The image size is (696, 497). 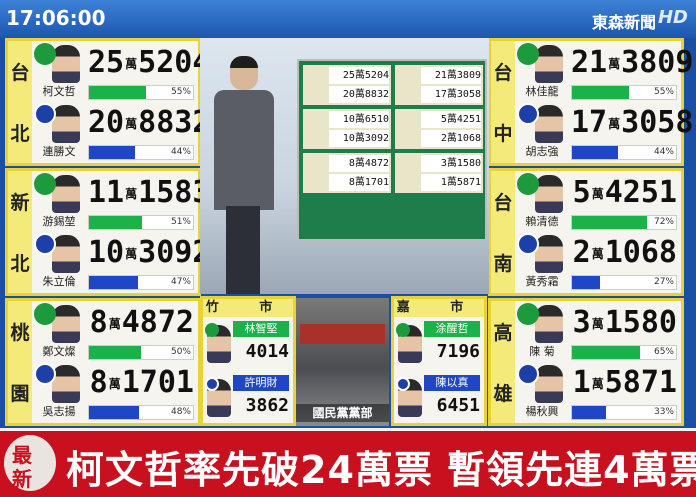 What do you see at coordinates (122, 263) in the screenshot?
I see `candidate-row: 朱立倫 10萬3092 47%` at bounding box center [122, 263].